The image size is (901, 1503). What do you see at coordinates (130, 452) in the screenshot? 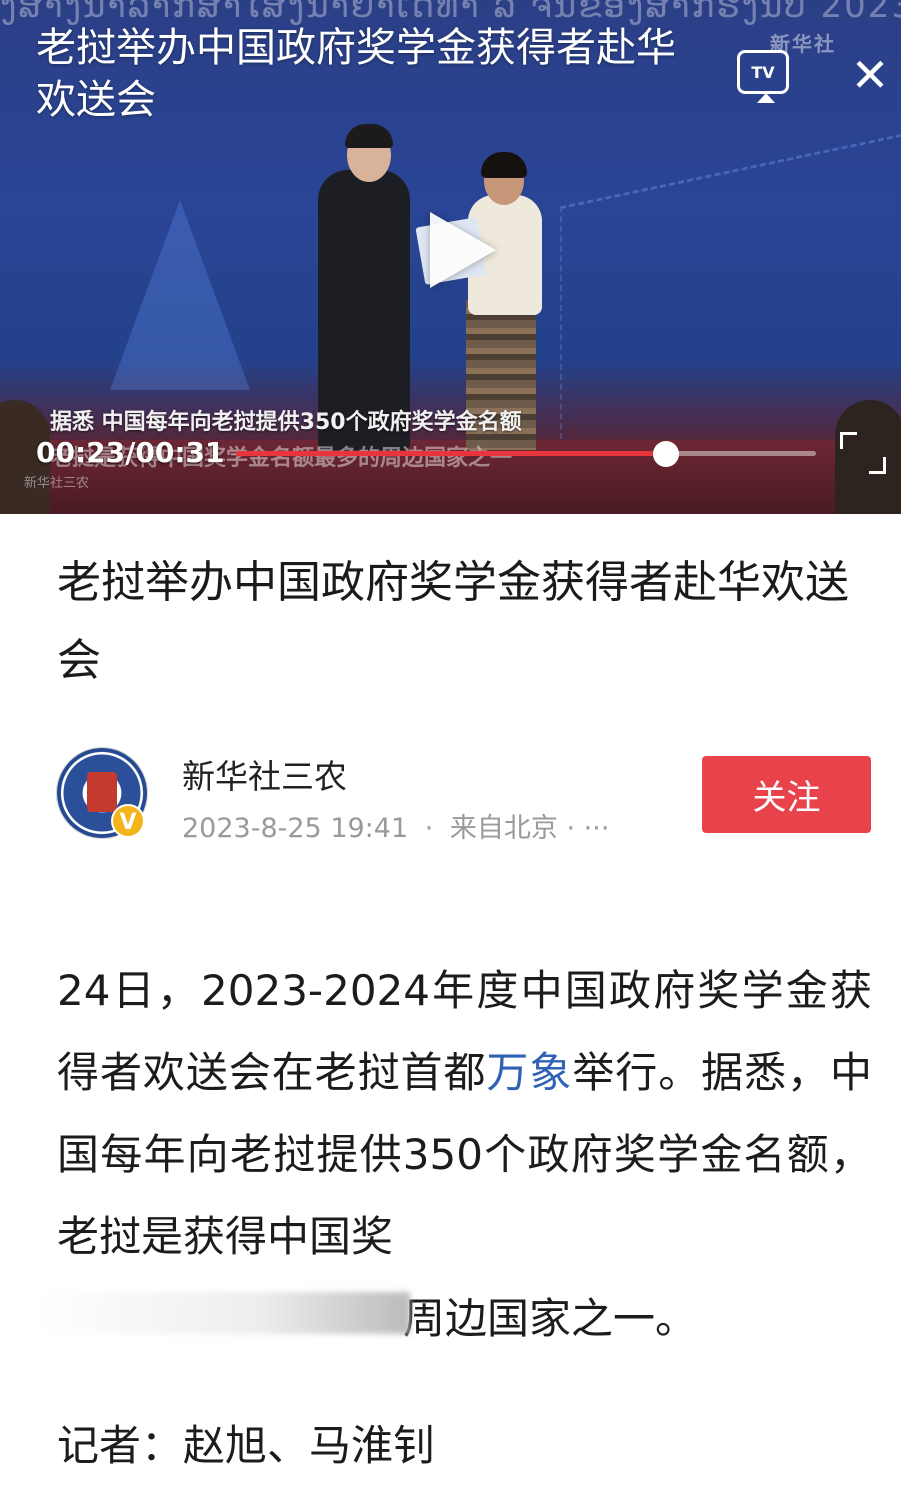
I see `playback-time: 00:23/00:31` at bounding box center [130, 452].